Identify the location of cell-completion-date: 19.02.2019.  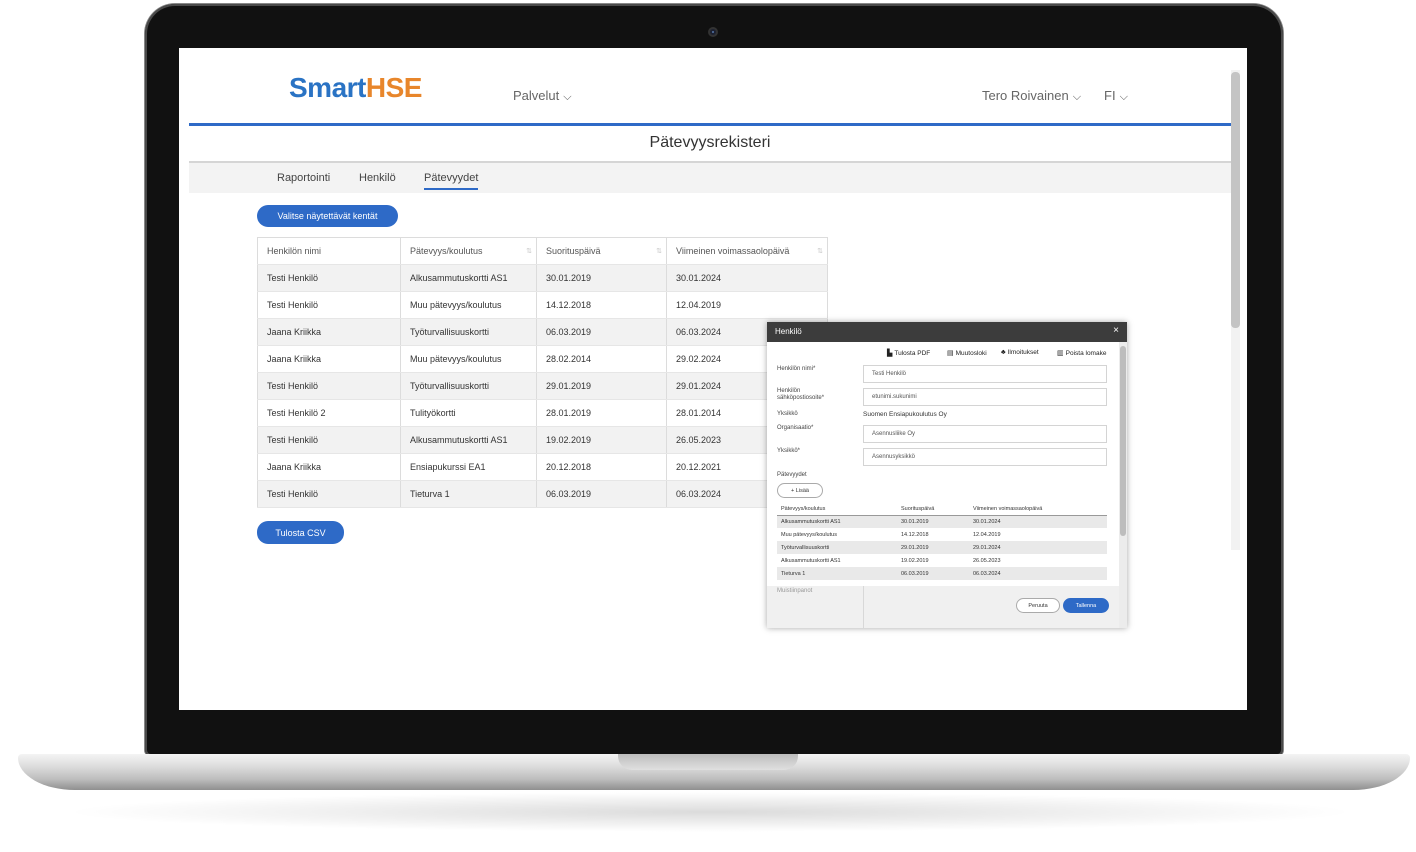
(915, 560).